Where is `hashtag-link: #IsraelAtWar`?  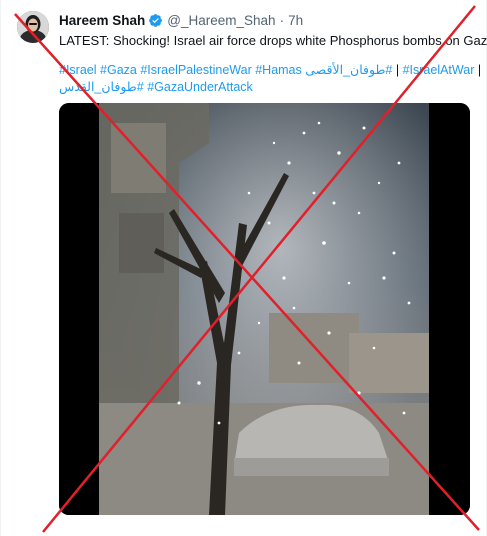 hashtag-link: #IsraelAtWar is located at coordinates (439, 70).